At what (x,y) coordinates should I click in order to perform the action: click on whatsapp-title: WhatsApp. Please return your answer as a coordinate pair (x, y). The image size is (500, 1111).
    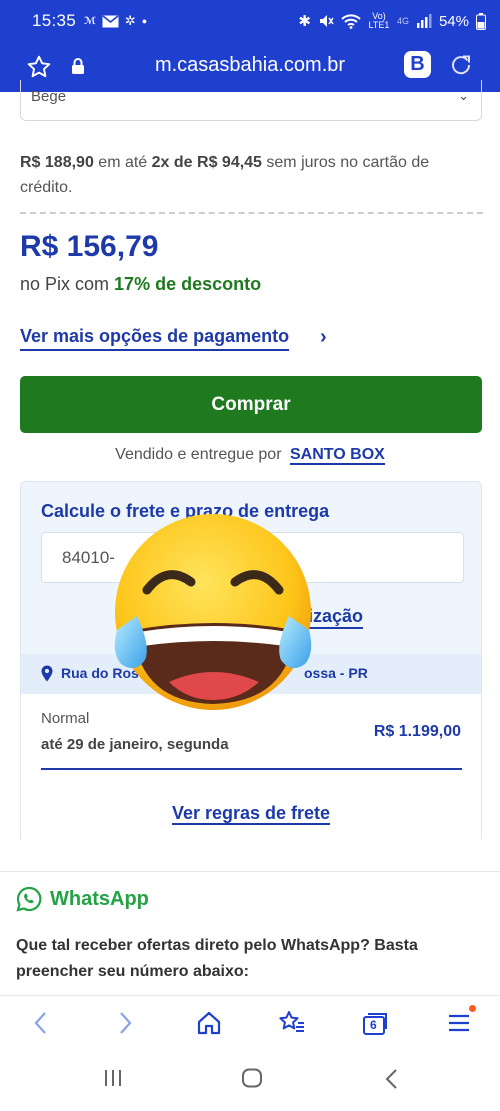
    Looking at the image, I should click on (99, 898).